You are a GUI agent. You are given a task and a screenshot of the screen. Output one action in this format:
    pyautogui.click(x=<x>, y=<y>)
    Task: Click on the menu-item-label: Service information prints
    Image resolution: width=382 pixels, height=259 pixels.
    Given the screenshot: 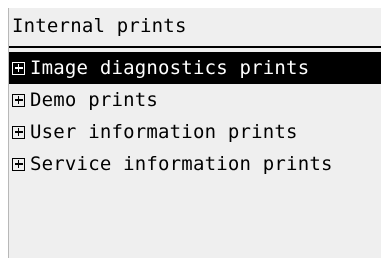 What is the action you would take?
    pyautogui.click(x=181, y=164)
    